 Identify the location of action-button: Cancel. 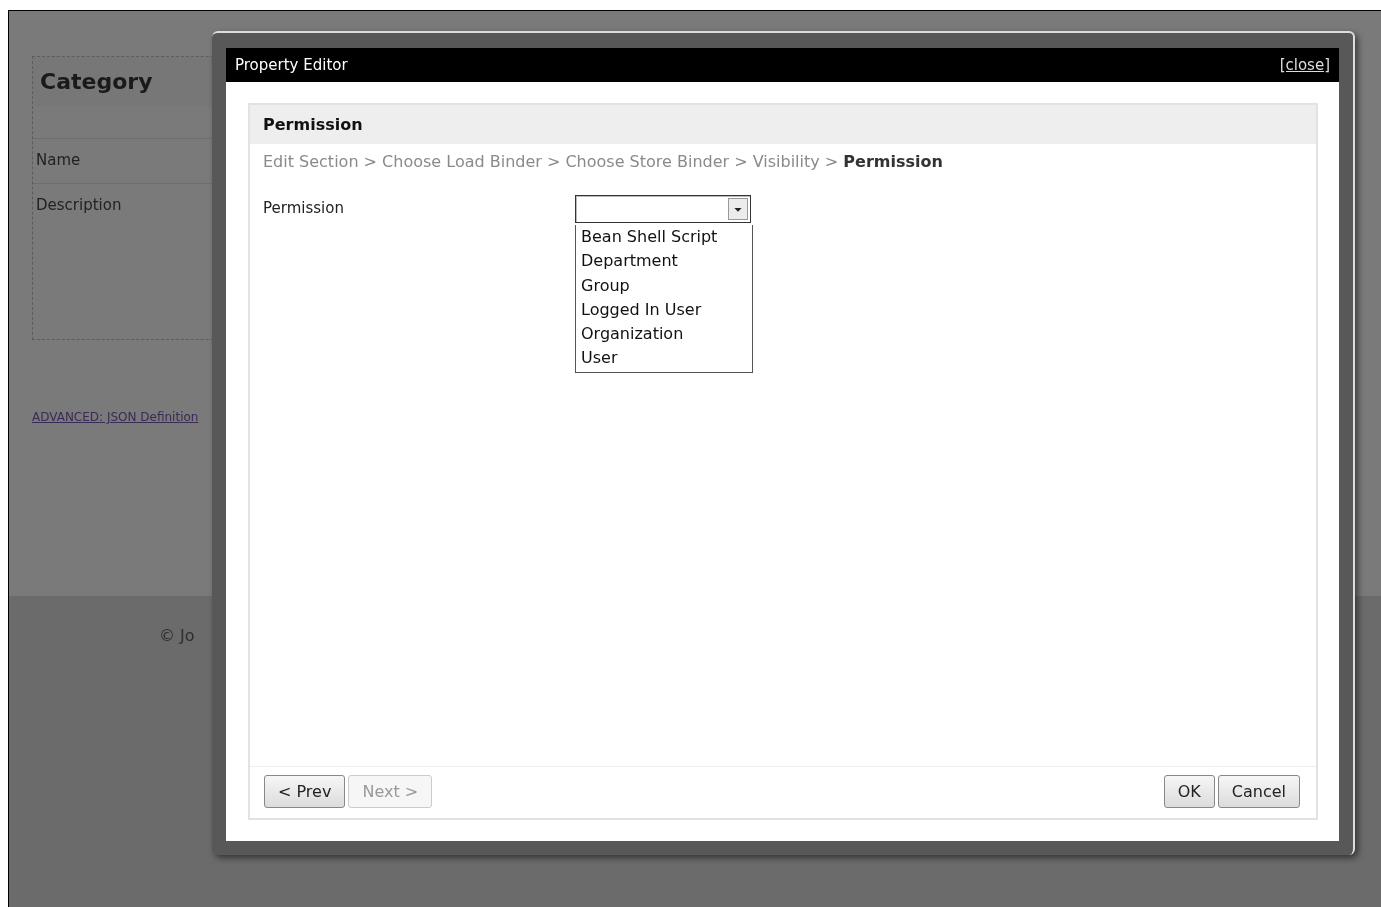
(1258, 791).